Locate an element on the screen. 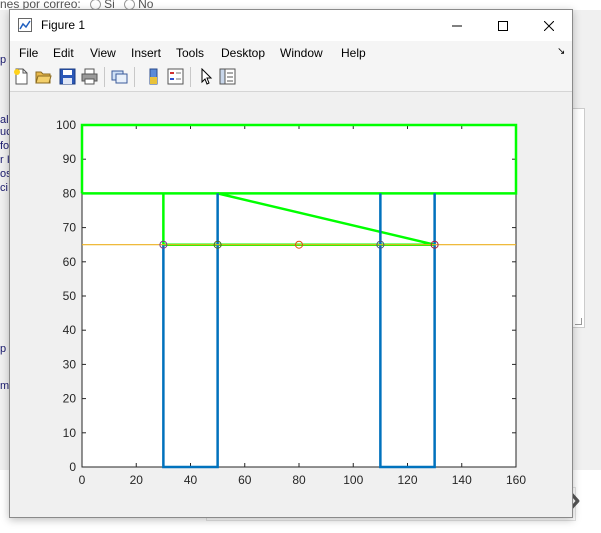  y-tick-label: 30 is located at coordinates (70, 364).